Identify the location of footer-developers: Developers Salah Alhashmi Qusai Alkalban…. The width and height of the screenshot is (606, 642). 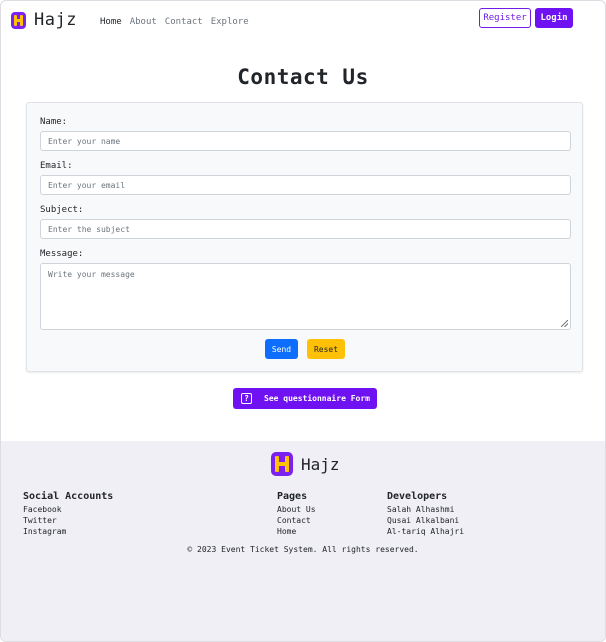
(425, 514).